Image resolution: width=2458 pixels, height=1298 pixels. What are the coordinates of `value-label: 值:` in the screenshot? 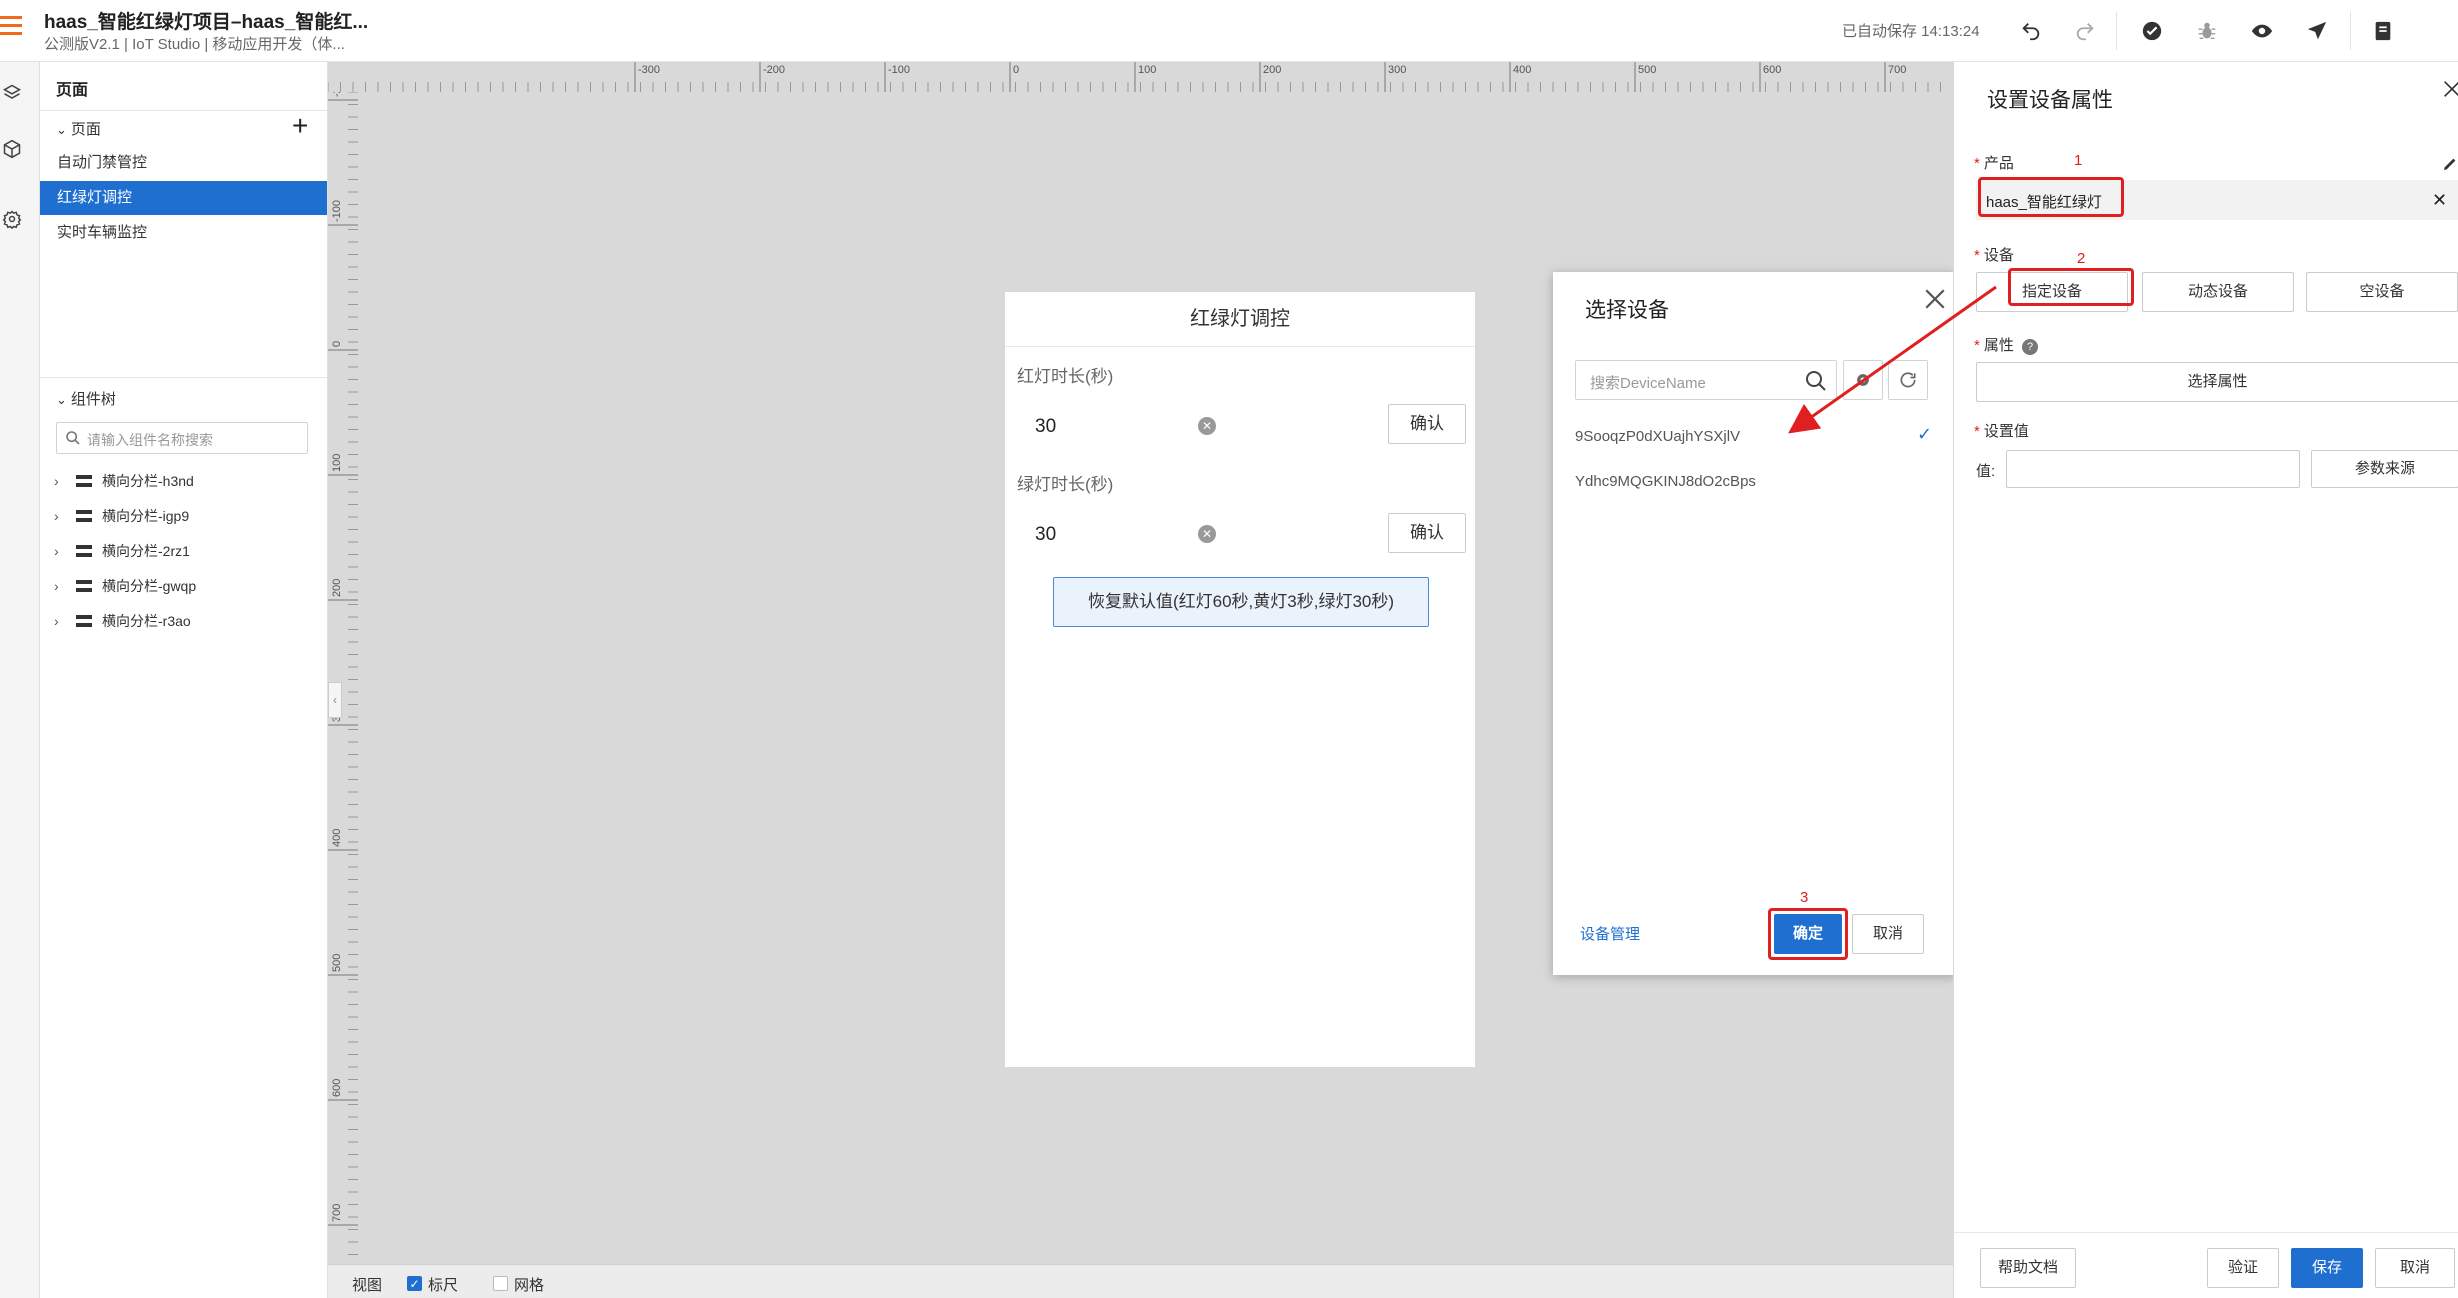 It's located at (1986, 471).